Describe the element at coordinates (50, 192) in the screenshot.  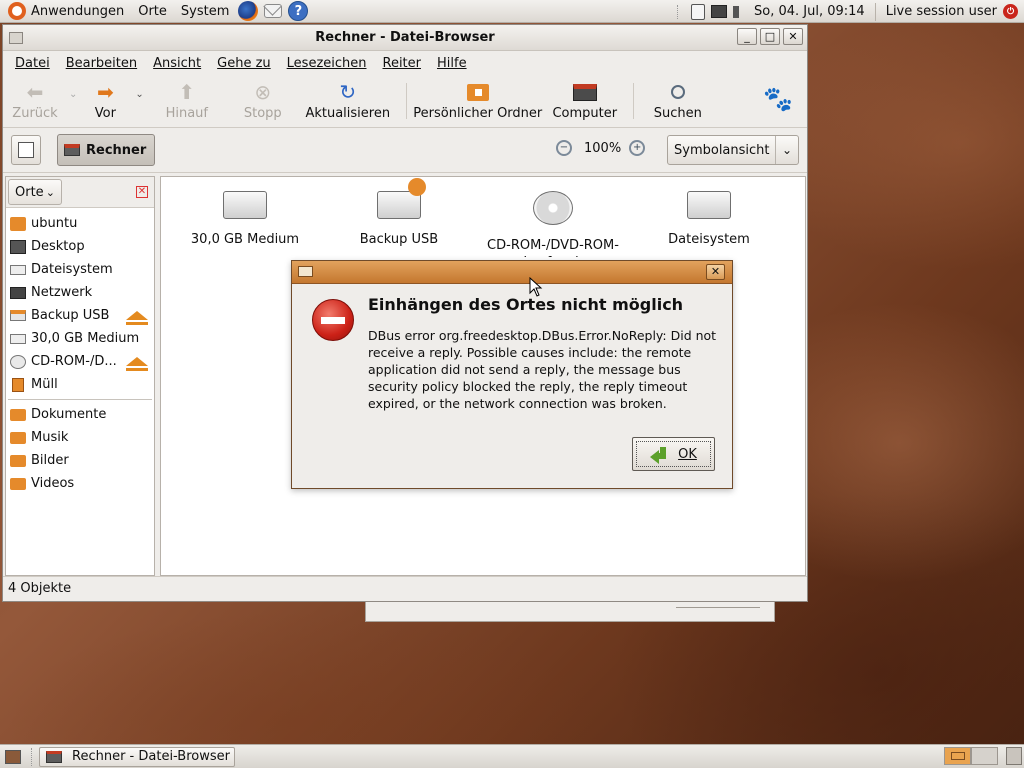
I see `chevron-down-icon: ⌄` at that location.